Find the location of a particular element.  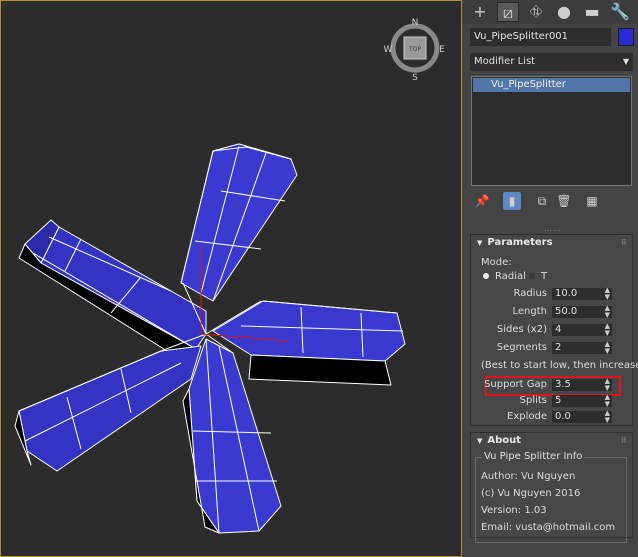

compass-west-label: W is located at coordinates (388, 50).